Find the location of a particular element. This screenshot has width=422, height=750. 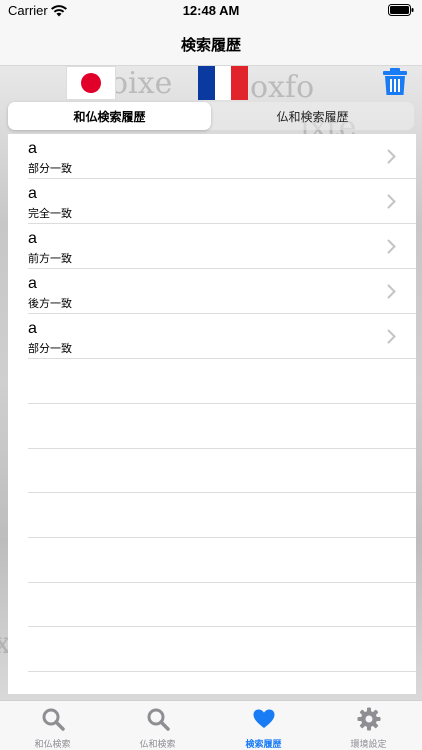

delete-history-button is located at coordinates (395, 82).